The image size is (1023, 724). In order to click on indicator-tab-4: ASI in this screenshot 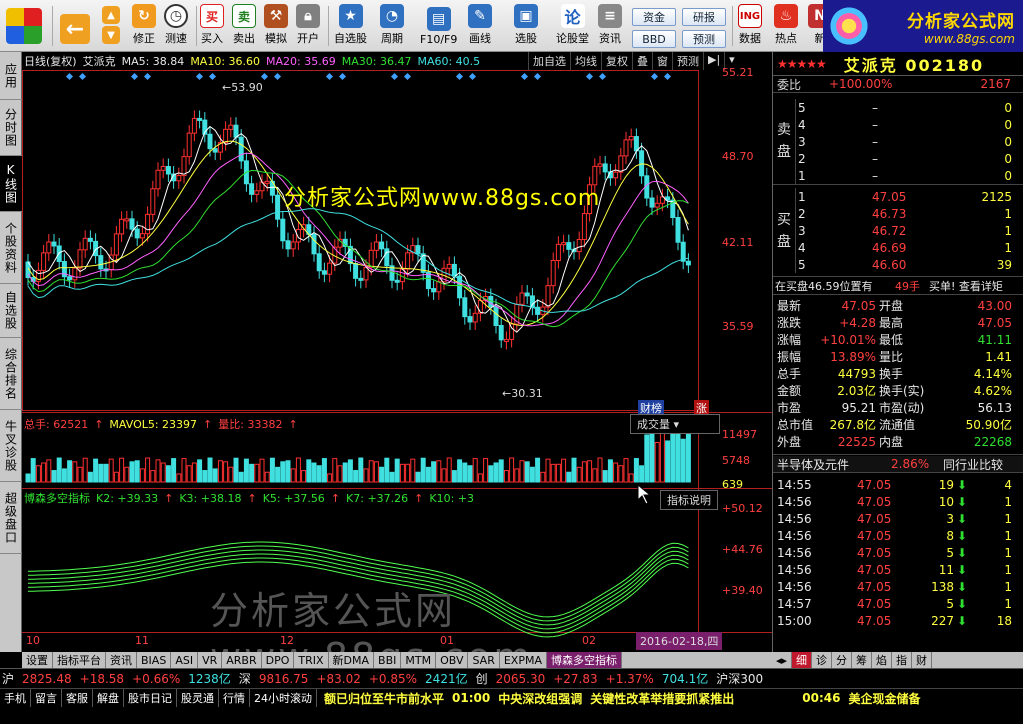, I will do `click(185, 660)`.